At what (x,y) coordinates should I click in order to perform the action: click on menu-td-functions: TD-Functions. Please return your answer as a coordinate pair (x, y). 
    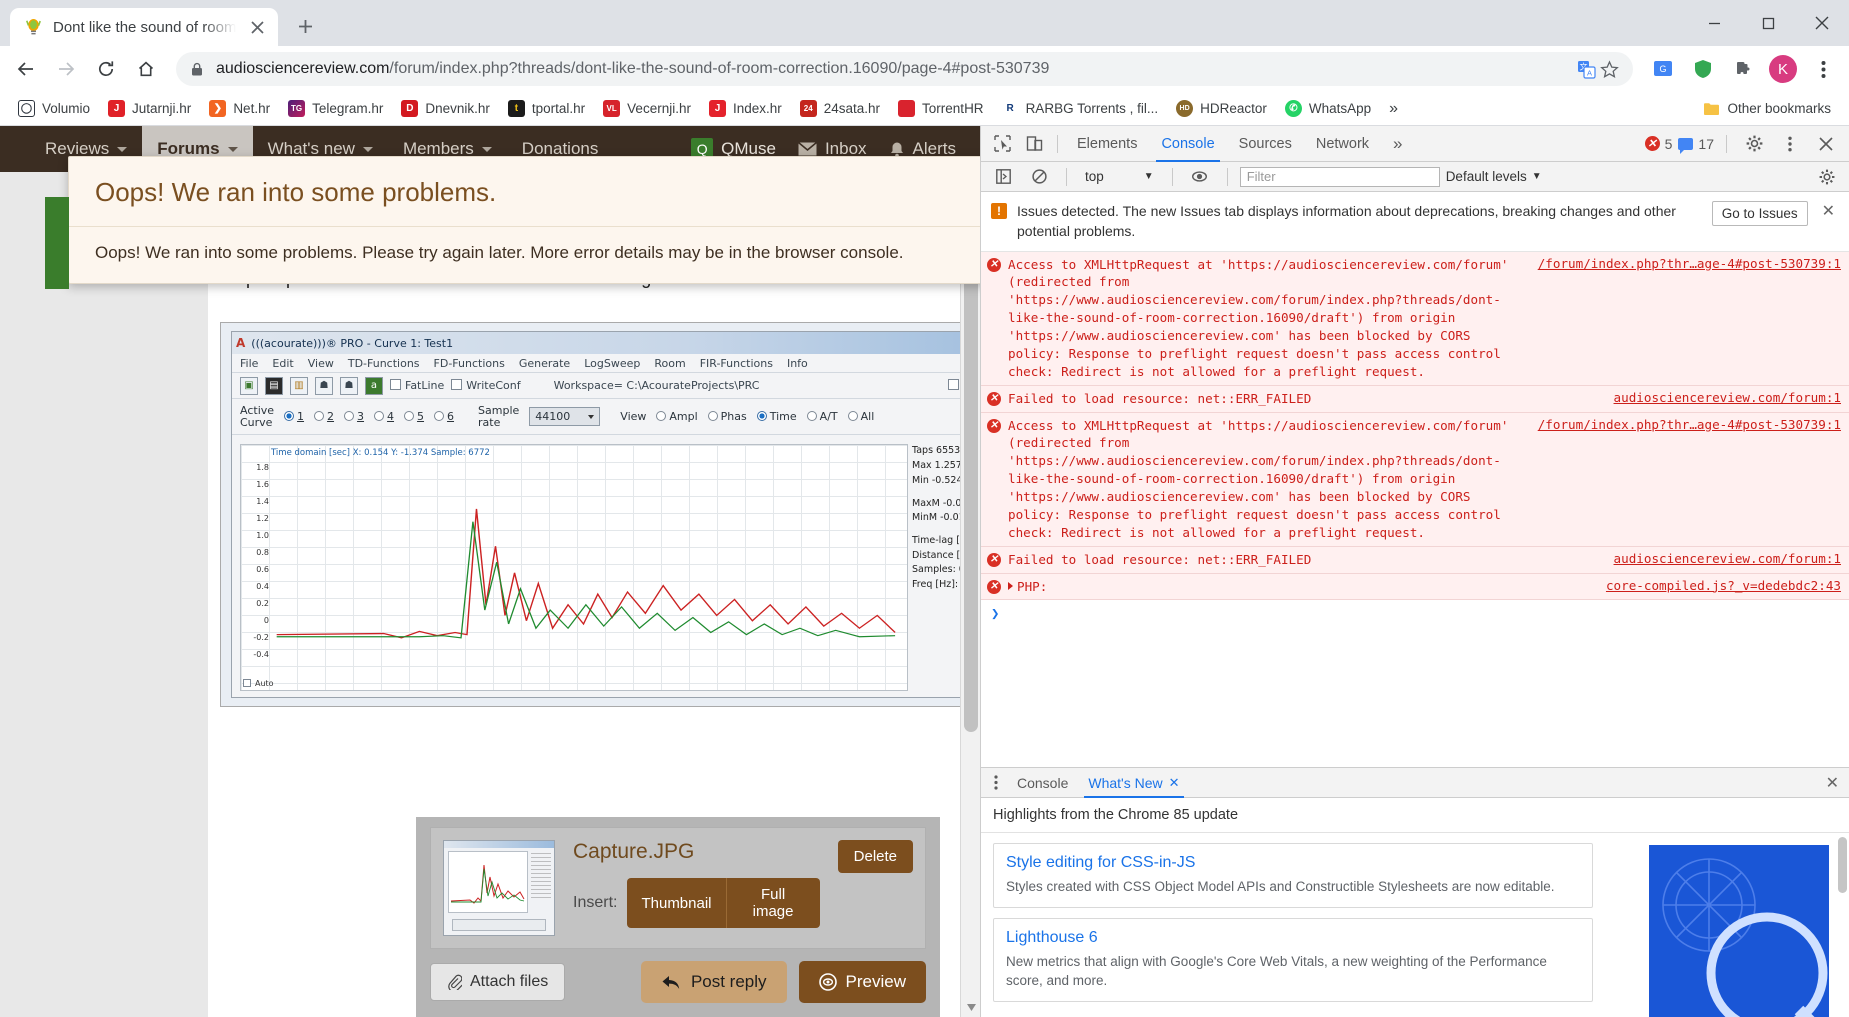
    Looking at the image, I should click on (384, 363).